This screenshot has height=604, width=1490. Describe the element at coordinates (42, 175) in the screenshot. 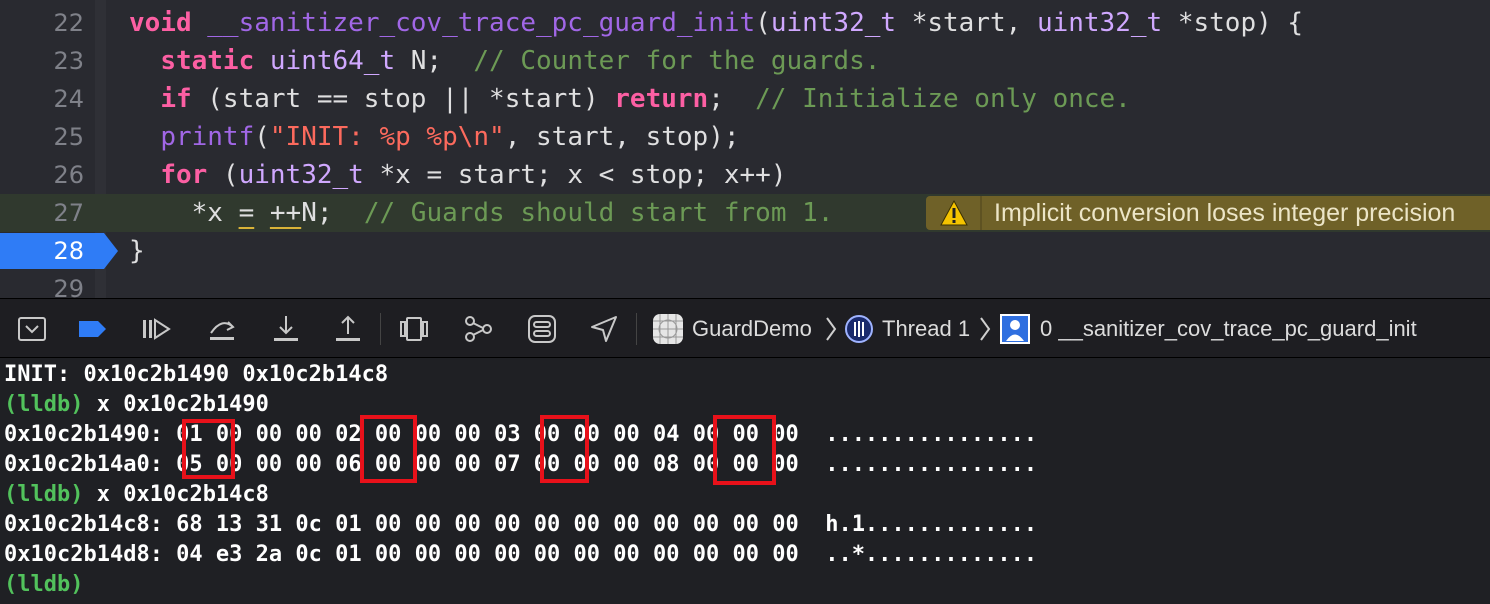

I see `line-number: 26` at that location.